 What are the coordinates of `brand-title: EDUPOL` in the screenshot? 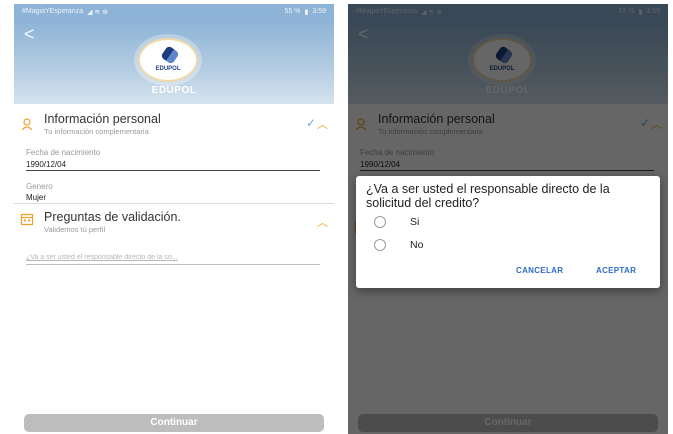 It's located at (174, 90).